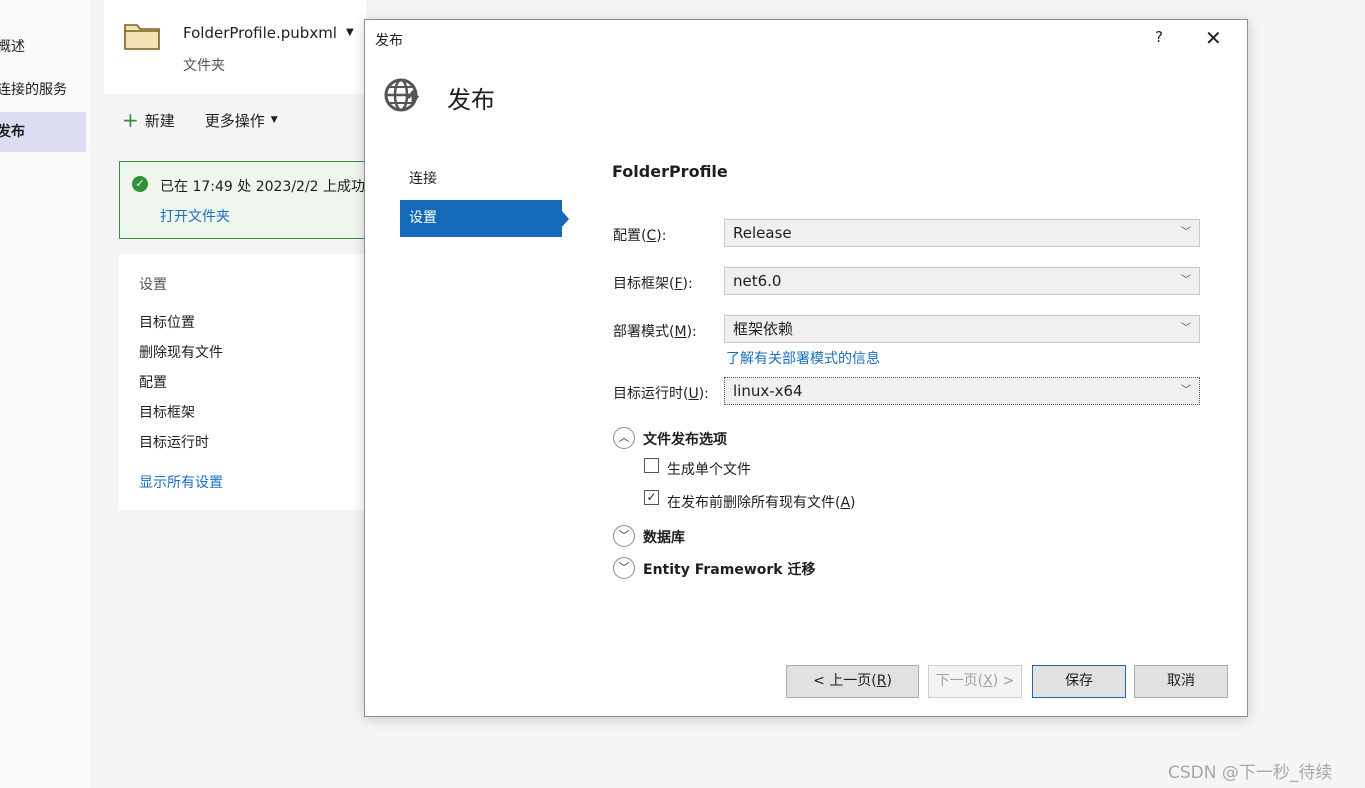  Describe the element at coordinates (640, 236) in the screenshot. I see `configuration-label: 配置(C):` at that location.